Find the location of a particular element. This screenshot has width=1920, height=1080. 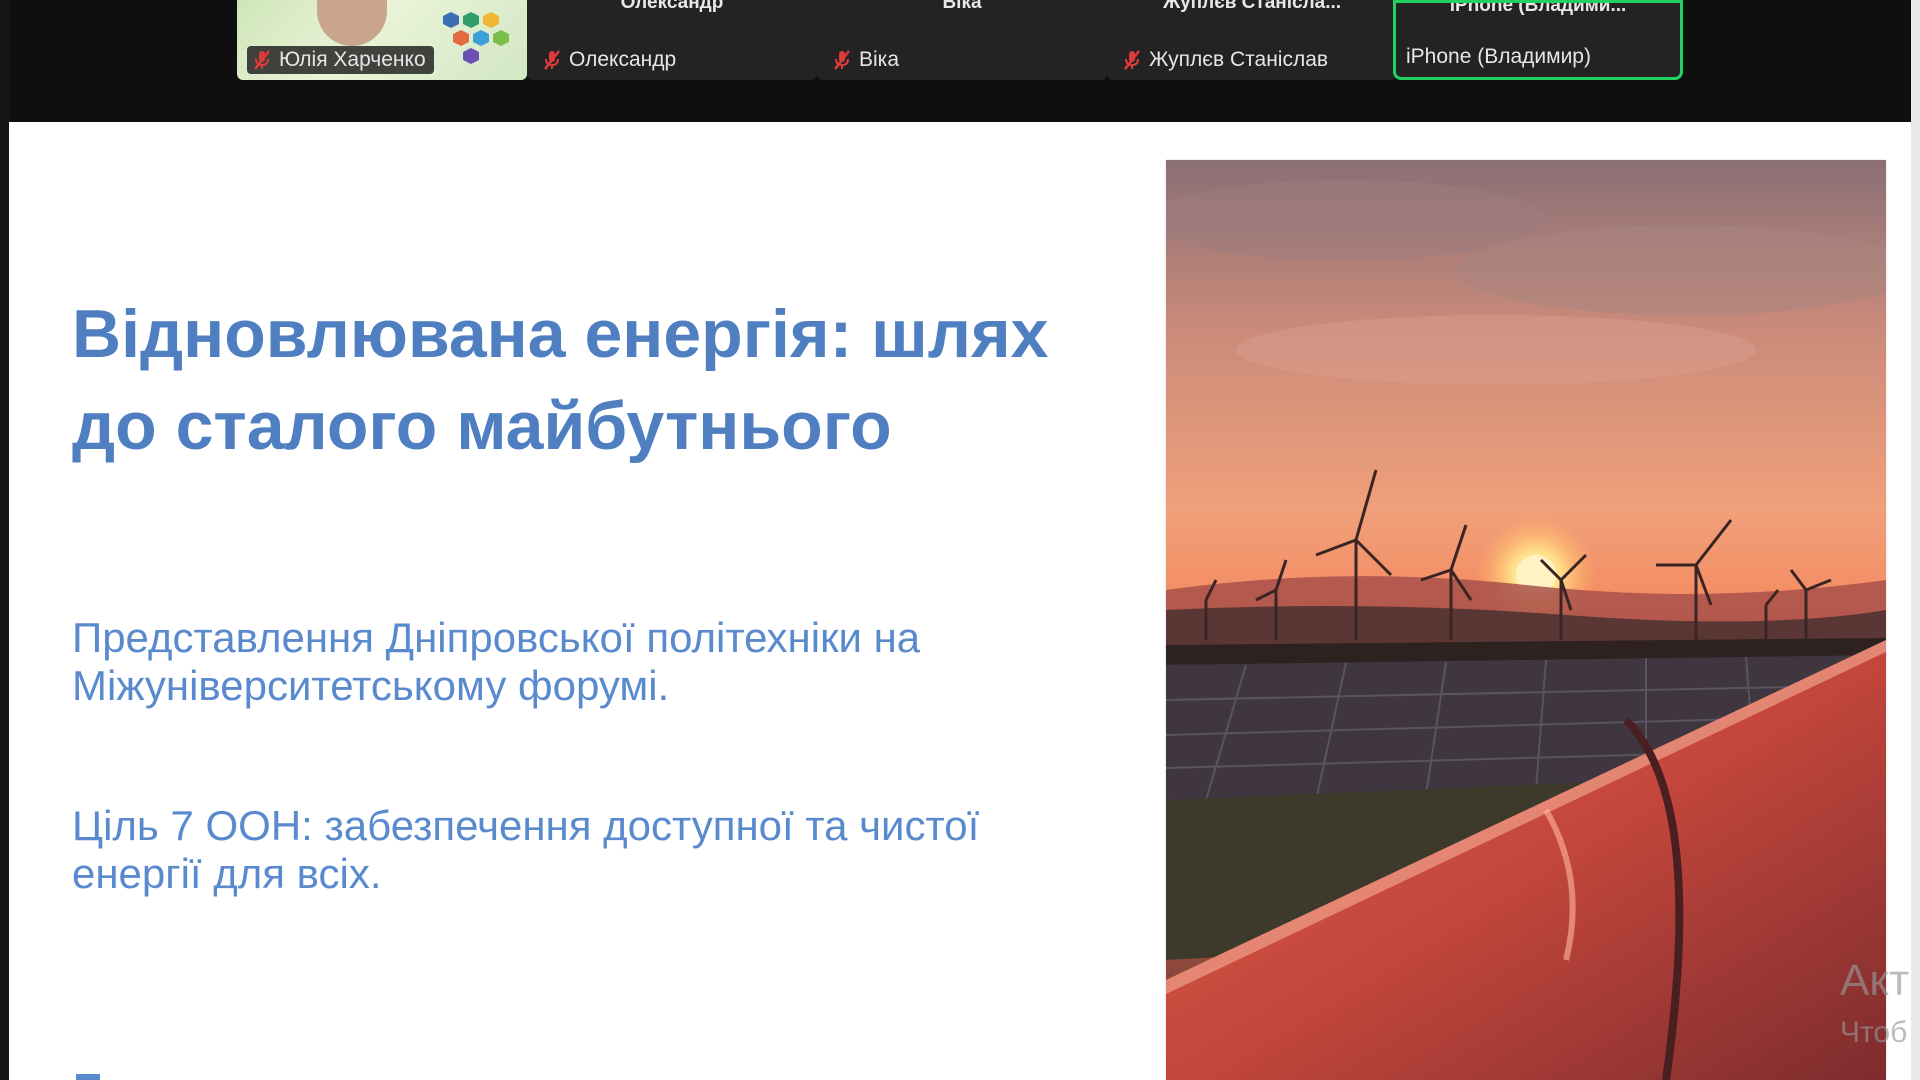

participant-tile-zhupliev: Жуплєв Станісла... Жуплєв Станіслав is located at coordinates (1252, 40).